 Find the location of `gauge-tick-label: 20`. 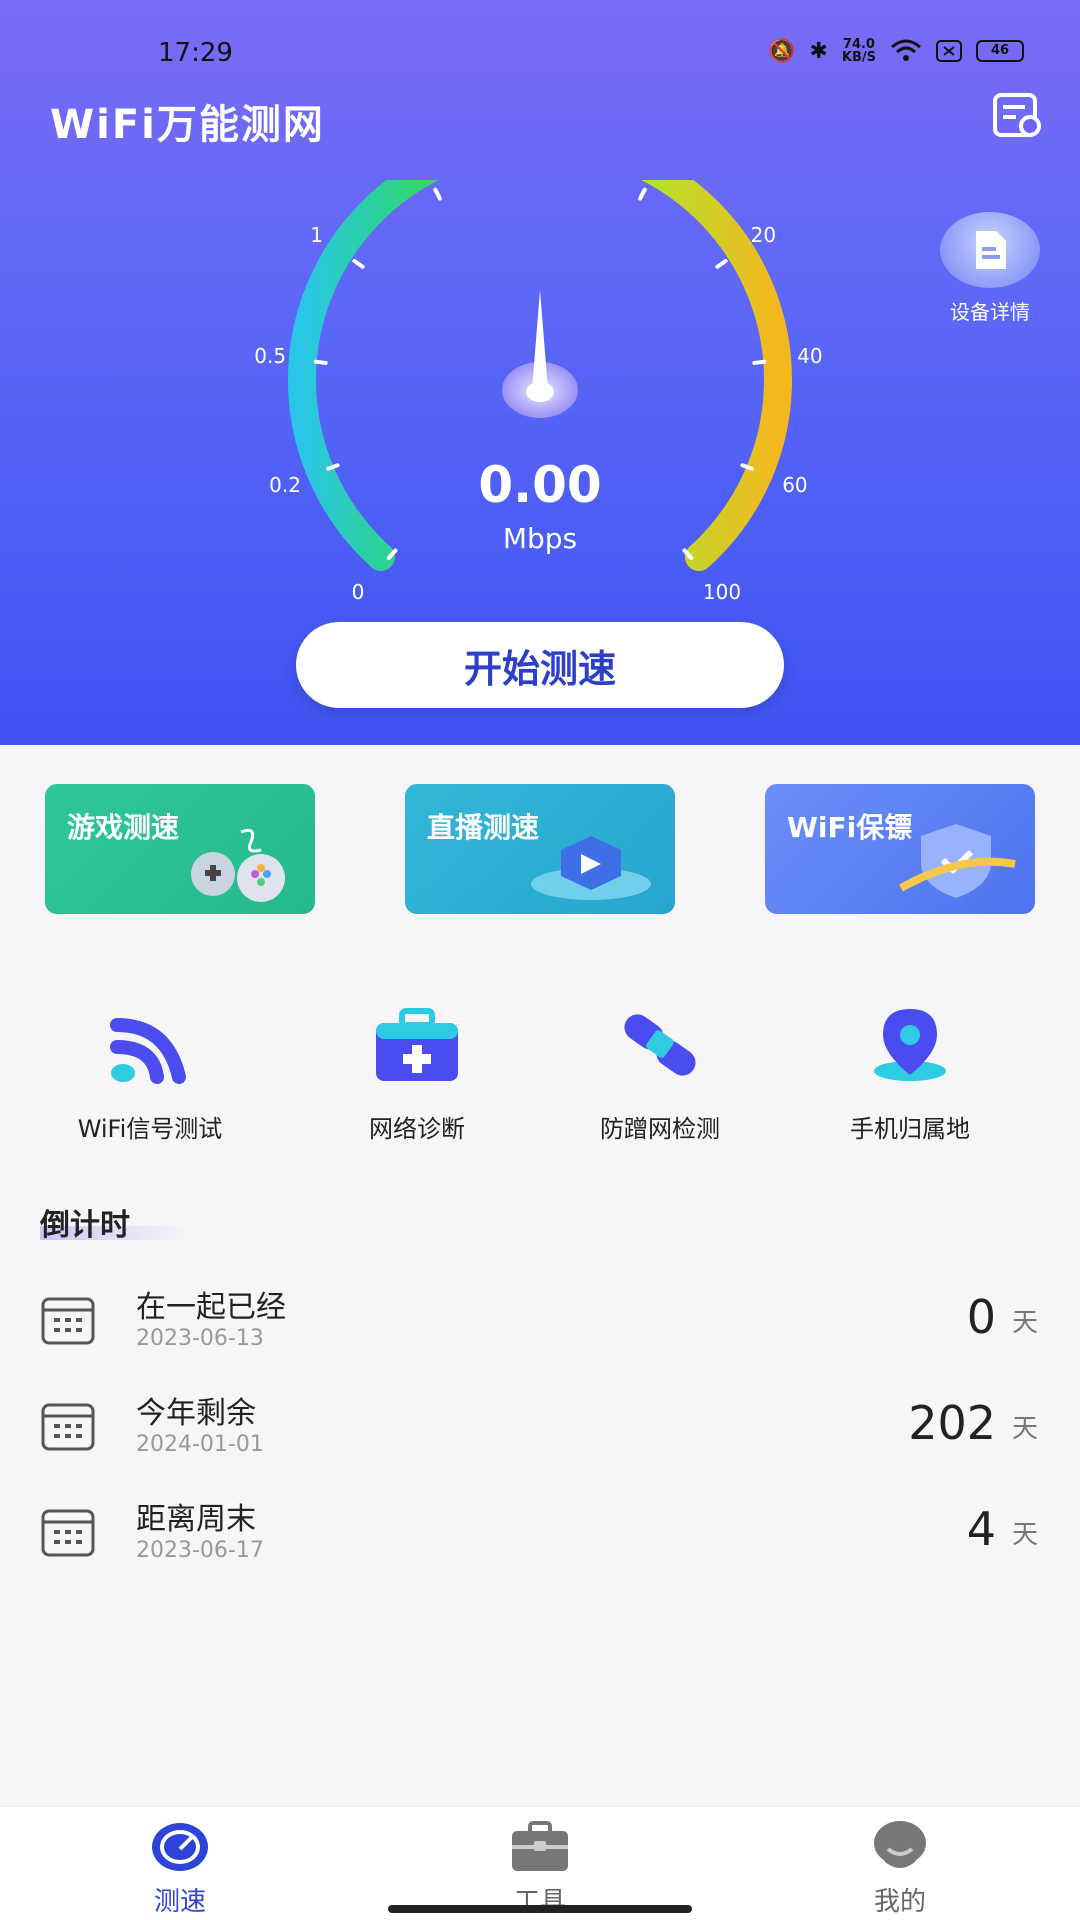

gauge-tick-label: 20 is located at coordinates (763, 235).